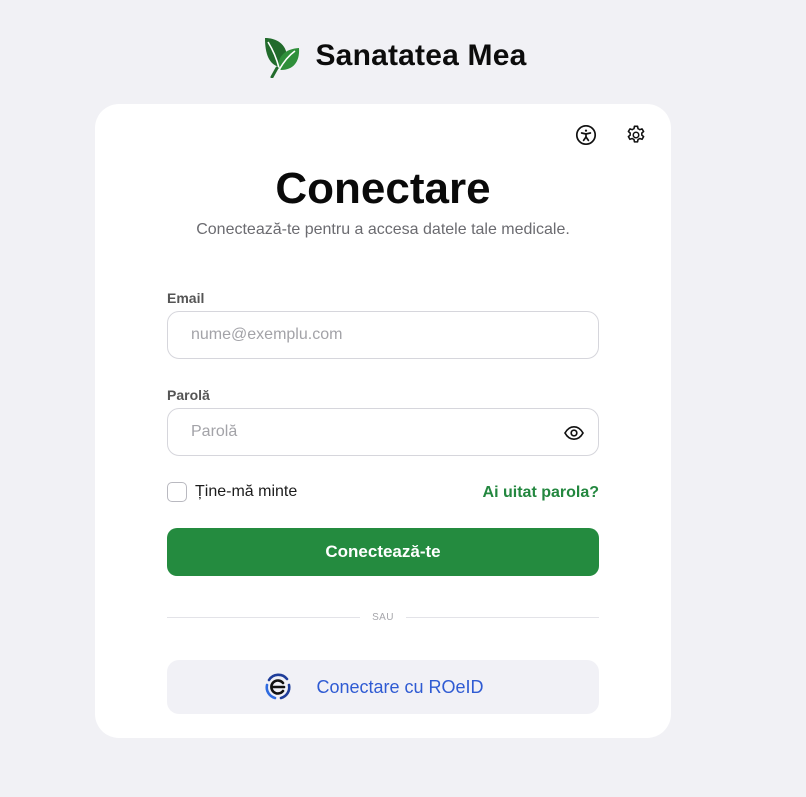 The width and height of the screenshot is (806, 797). I want to click on roeid-login-label: Conectare cu ROeID, so click(400, 686).